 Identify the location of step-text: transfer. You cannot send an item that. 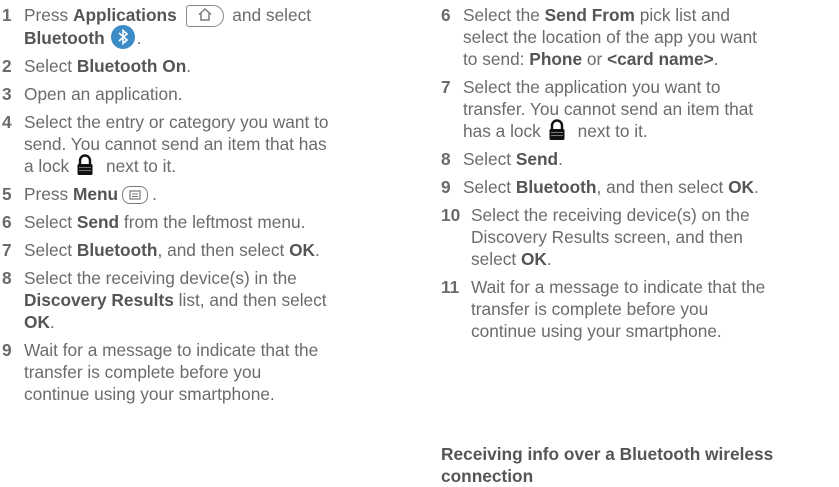
(608, 109).